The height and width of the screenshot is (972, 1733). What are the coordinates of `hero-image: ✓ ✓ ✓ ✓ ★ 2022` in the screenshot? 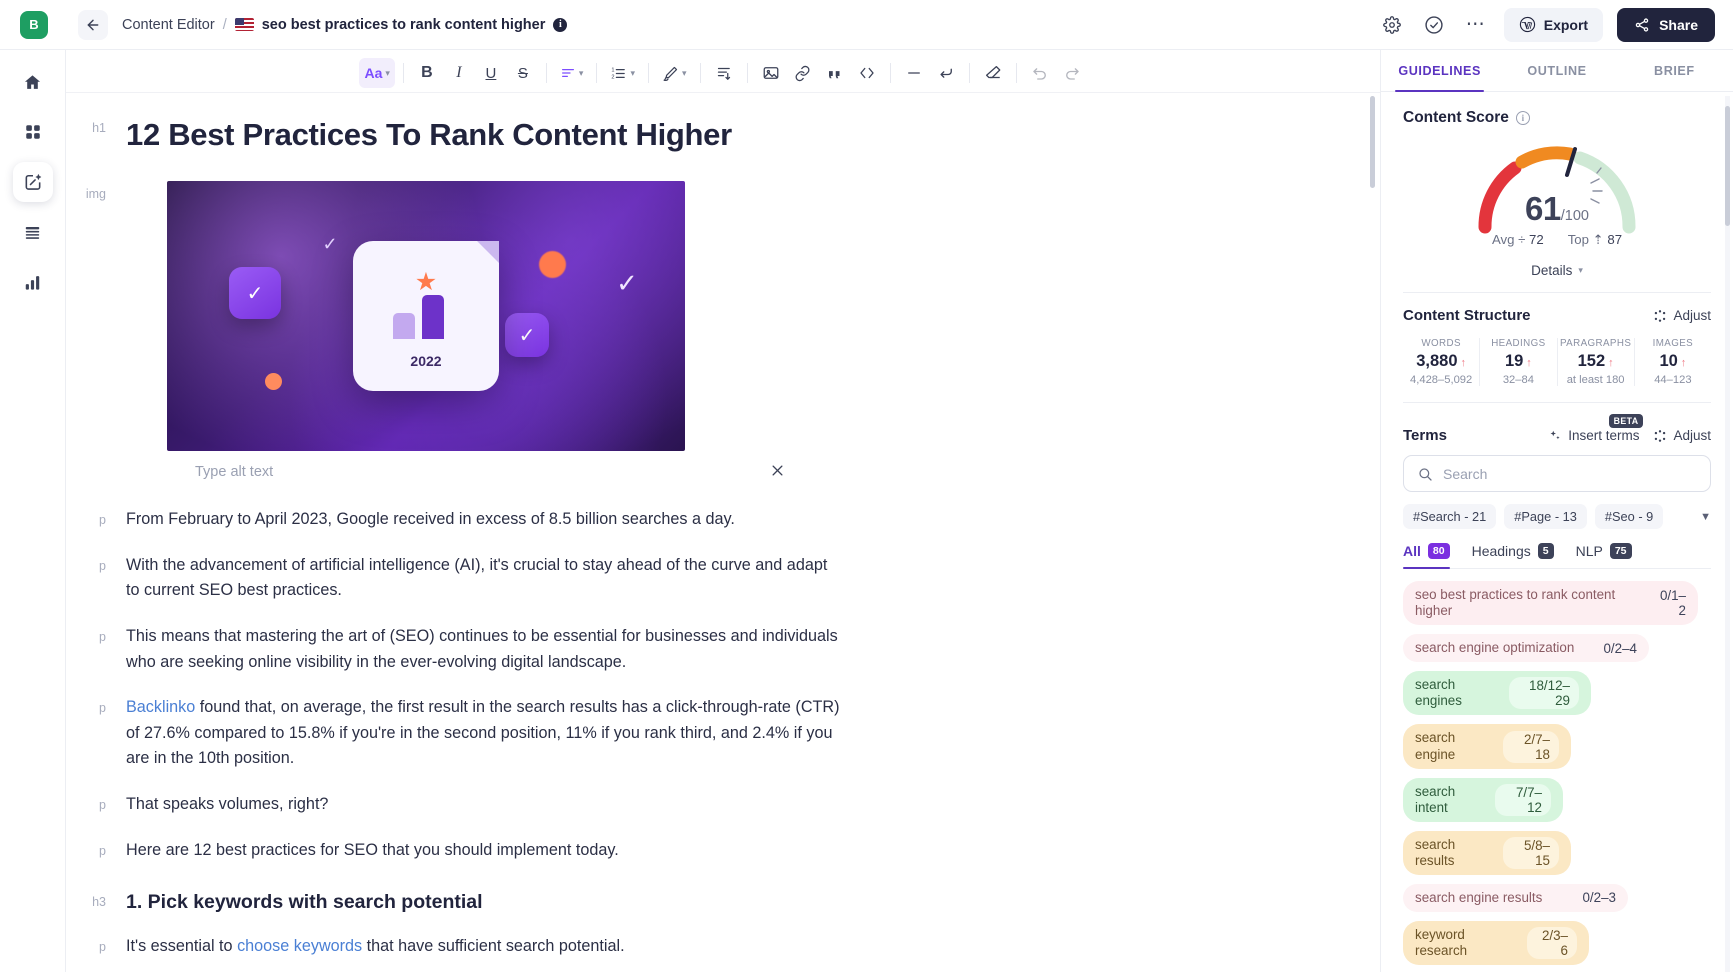 It's located at (426, 316).